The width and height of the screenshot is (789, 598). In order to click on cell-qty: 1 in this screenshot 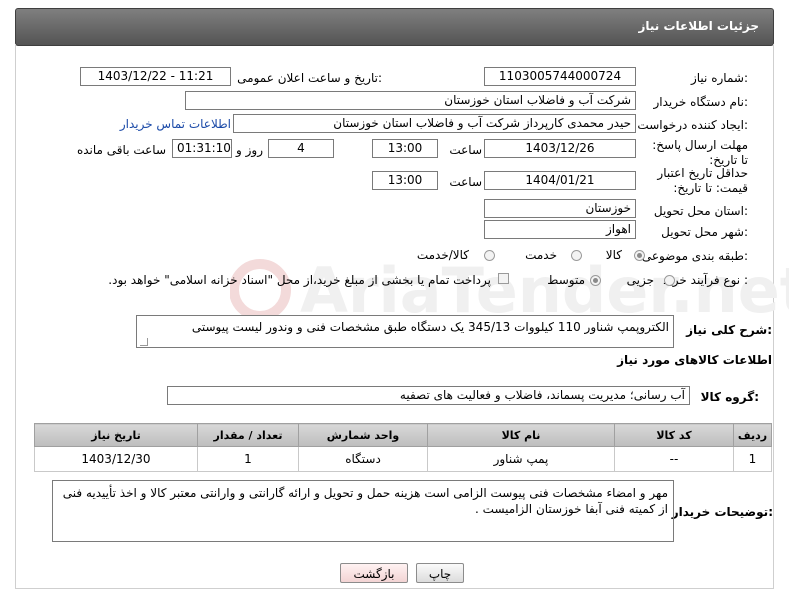, I will do `click(248, 459)`.